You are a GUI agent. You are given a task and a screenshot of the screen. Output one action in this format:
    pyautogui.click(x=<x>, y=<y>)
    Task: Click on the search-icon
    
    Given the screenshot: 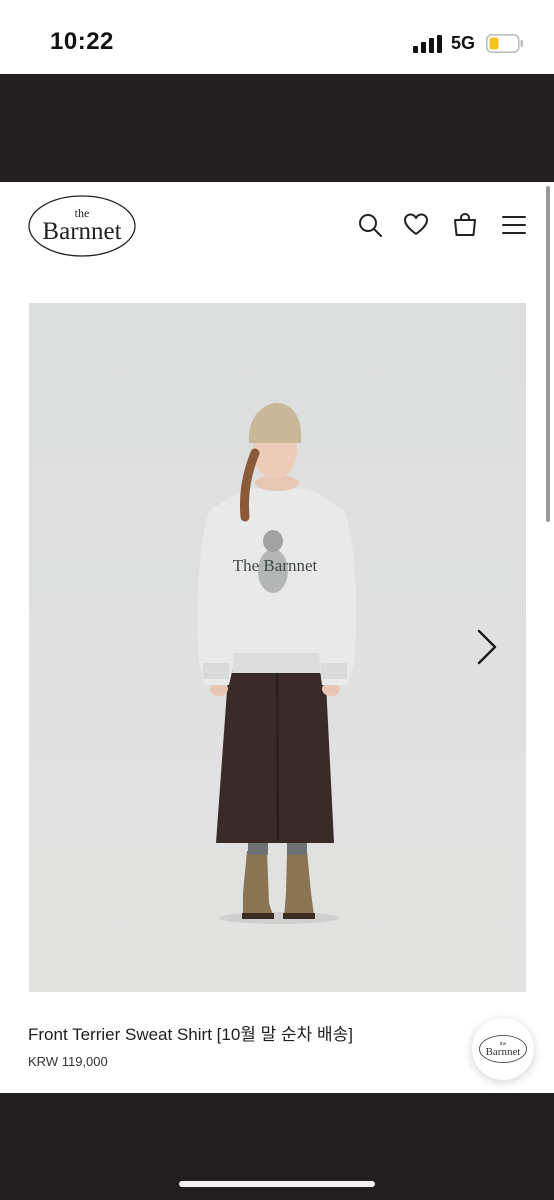 What is the action you would take?
    pyautogui.click(x=370, y=225)
    